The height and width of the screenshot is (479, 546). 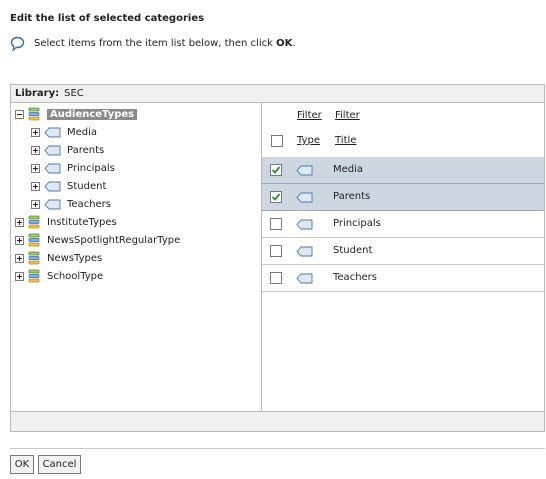 What do you see at coordinates (348, 169) in the screenshot?
I see `row-title: Media` at bounding box center [348, 169].